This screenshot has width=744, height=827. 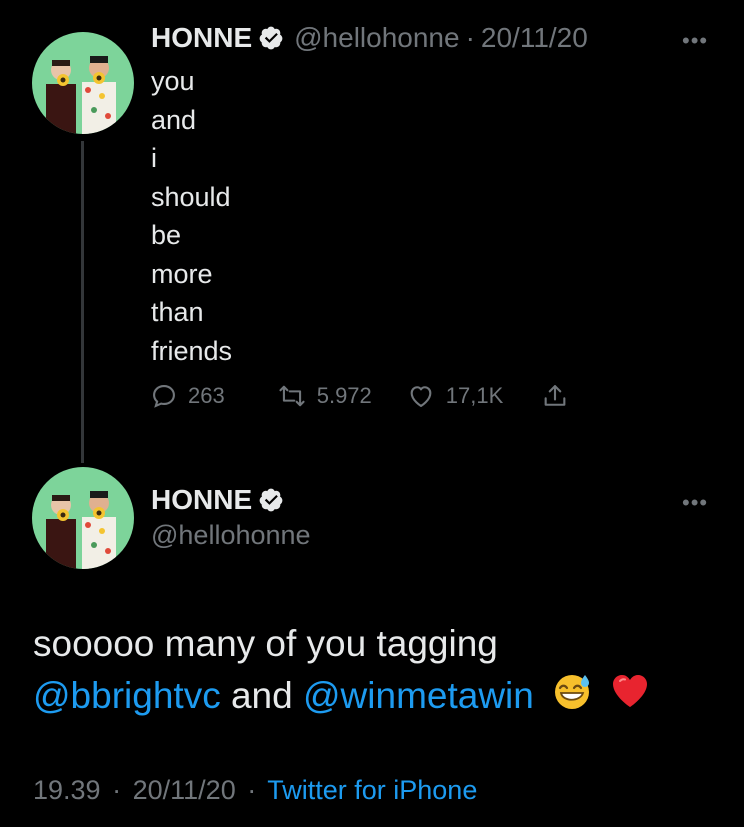 I want to click on tweet-line: more, so click(x=182, y=273).